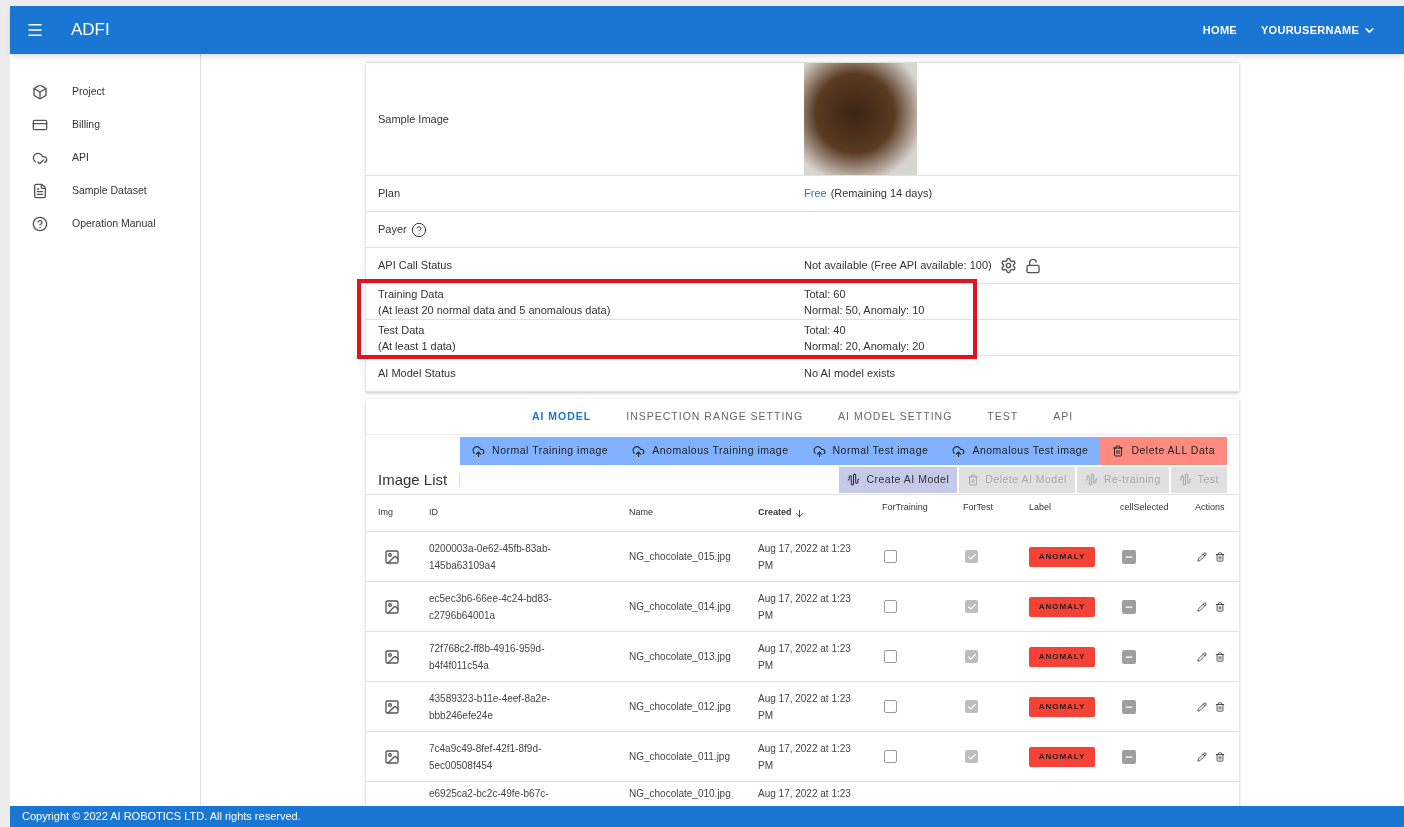 This screenshot has width=1404, height=827. I want to click on table-cell-text: NG_chocolate_010.jpg, so click(680, 794).